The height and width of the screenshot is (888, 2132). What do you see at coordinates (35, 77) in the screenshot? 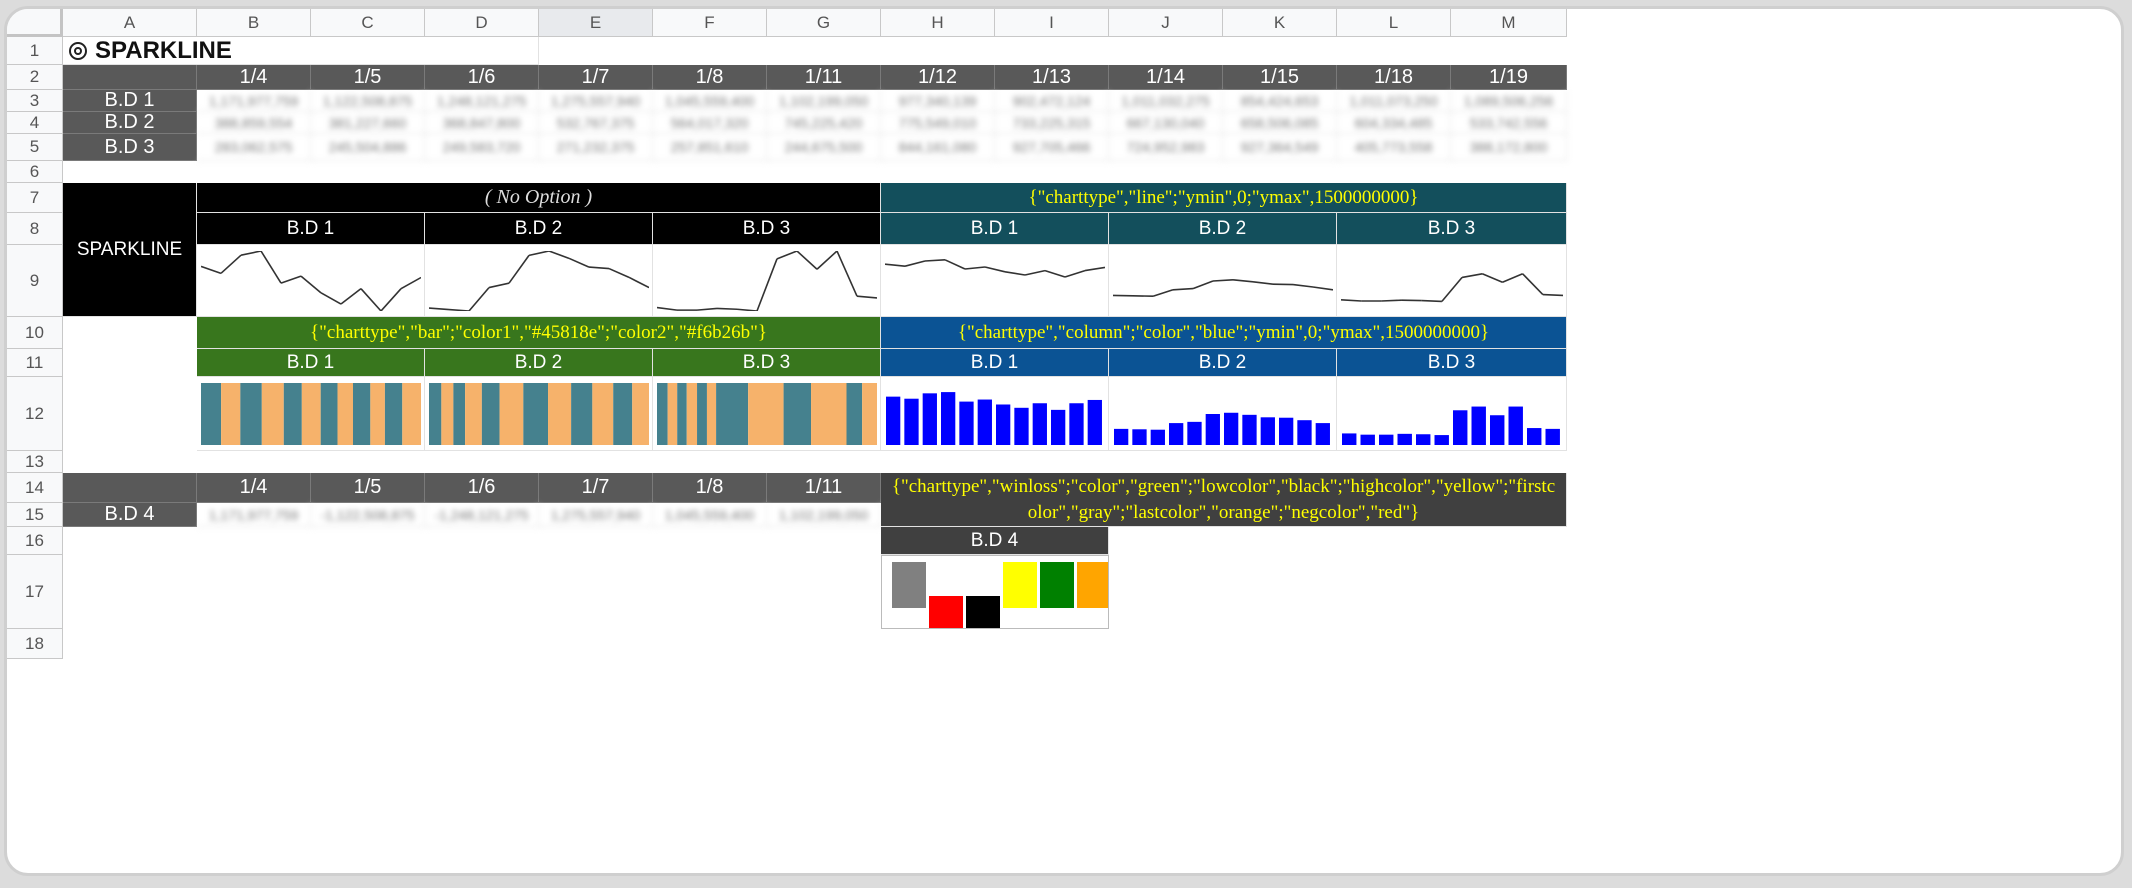
I see `row-header: 2` at bounding box center [35, 77].